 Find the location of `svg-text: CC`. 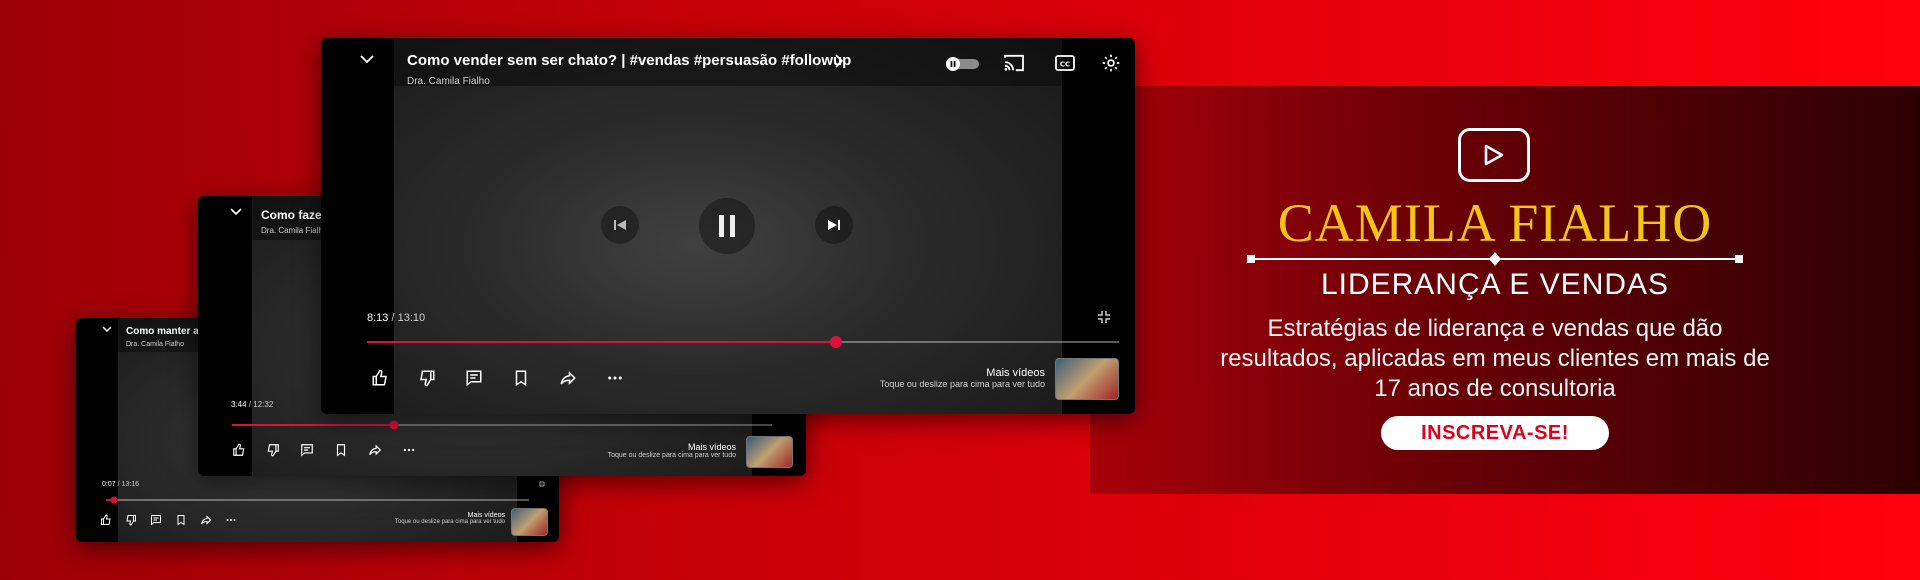

svg-text: CC is located at coordinates (1065, 65).